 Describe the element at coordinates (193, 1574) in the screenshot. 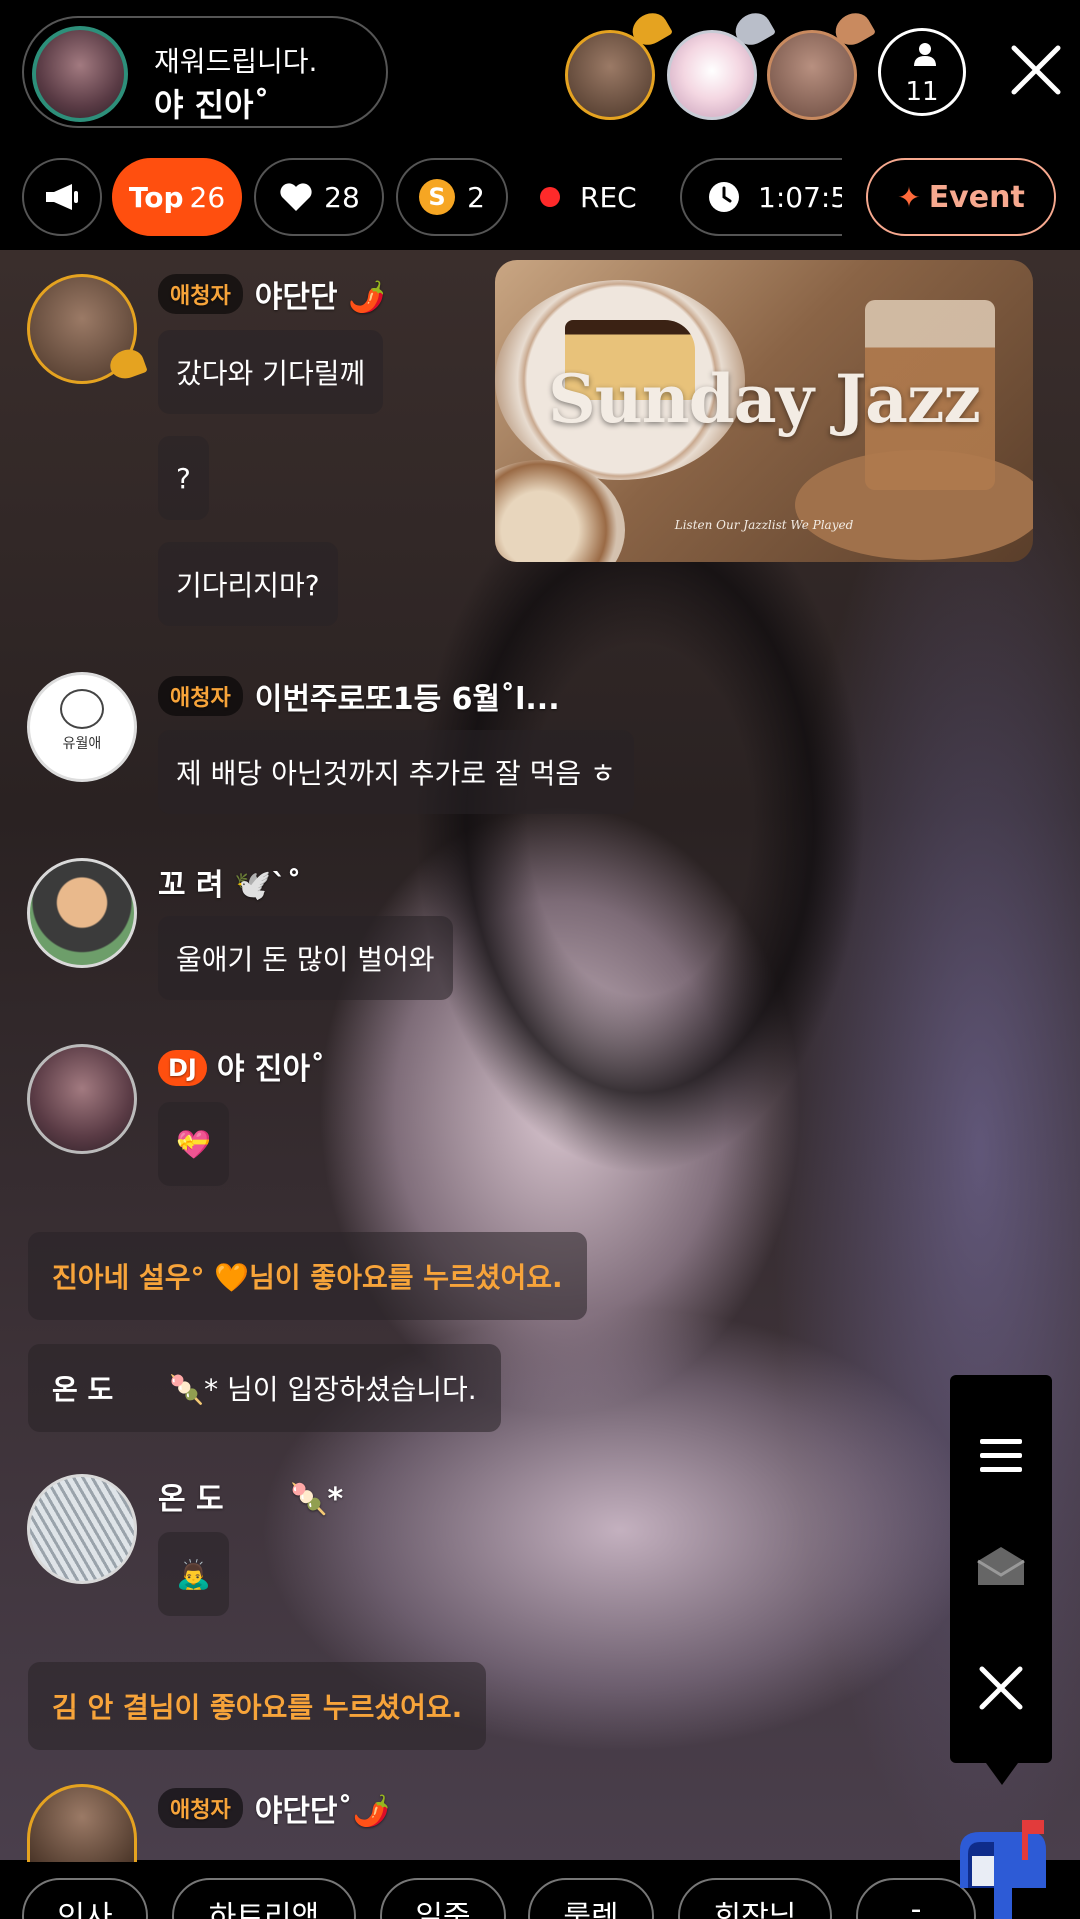

I see `chat-bubble: 🙇‍♂️` at that location.